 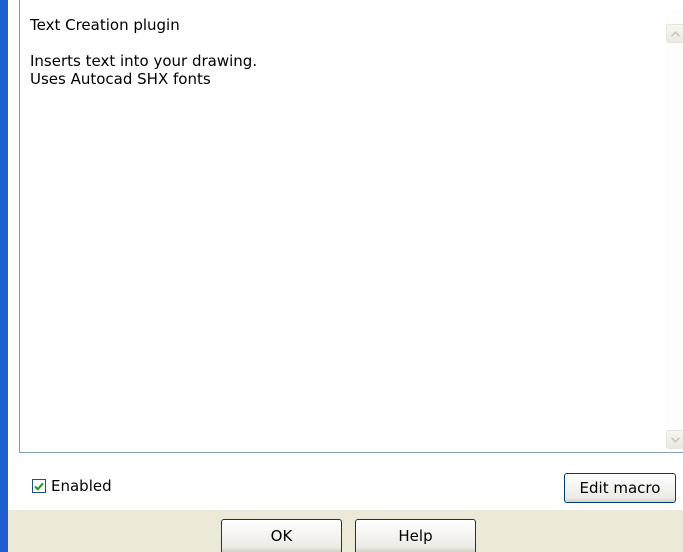 What do you see at coordinates (81, 486) in the screenshot?
I see `enabled-label: Enabled` at bounding box center [81, 486].